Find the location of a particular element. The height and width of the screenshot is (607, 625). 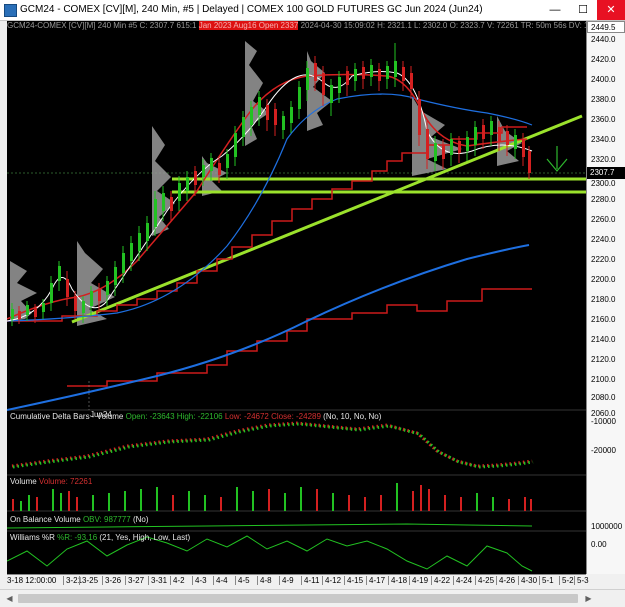

time-label: 4-26 is located at coordinates (505, 580).